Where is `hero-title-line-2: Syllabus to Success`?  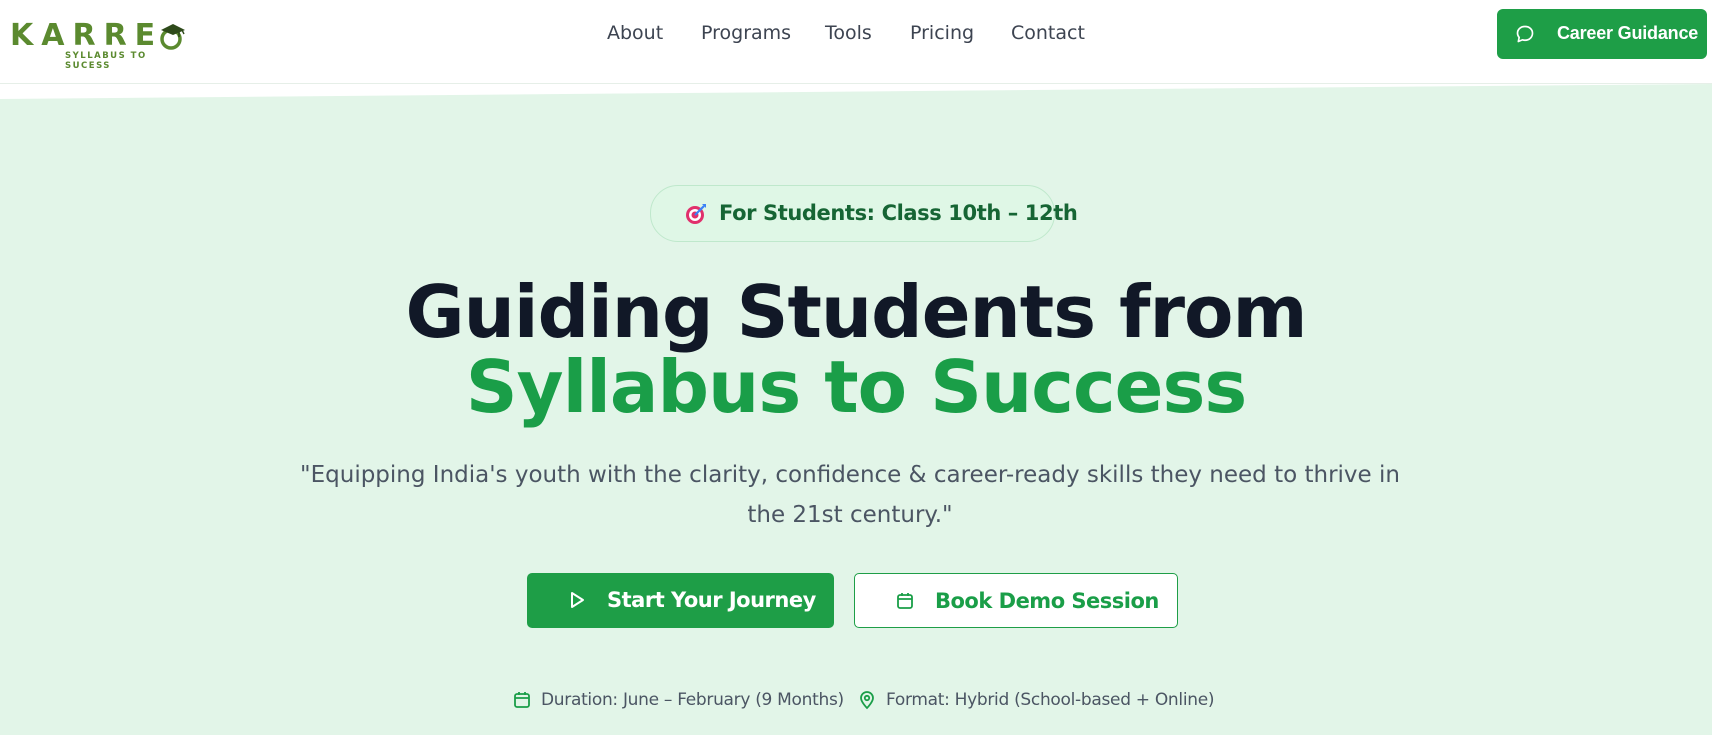 hero-title-line-2: Syllabus to Success is located at coordinates (856, 387).